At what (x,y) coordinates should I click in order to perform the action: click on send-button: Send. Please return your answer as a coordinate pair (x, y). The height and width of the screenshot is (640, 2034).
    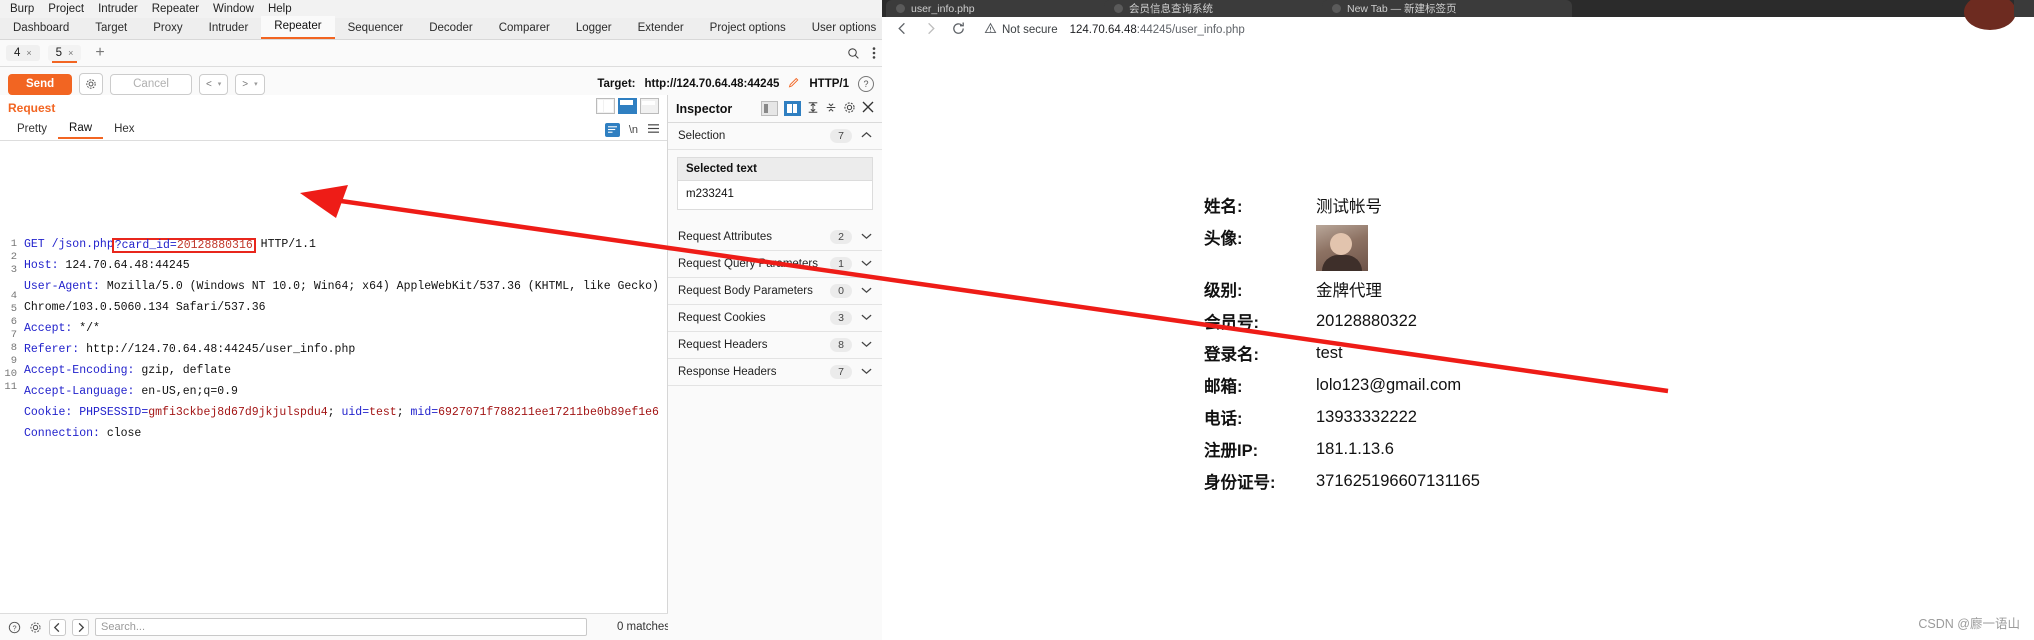
    Looking at the image, I should click on (40, 84).